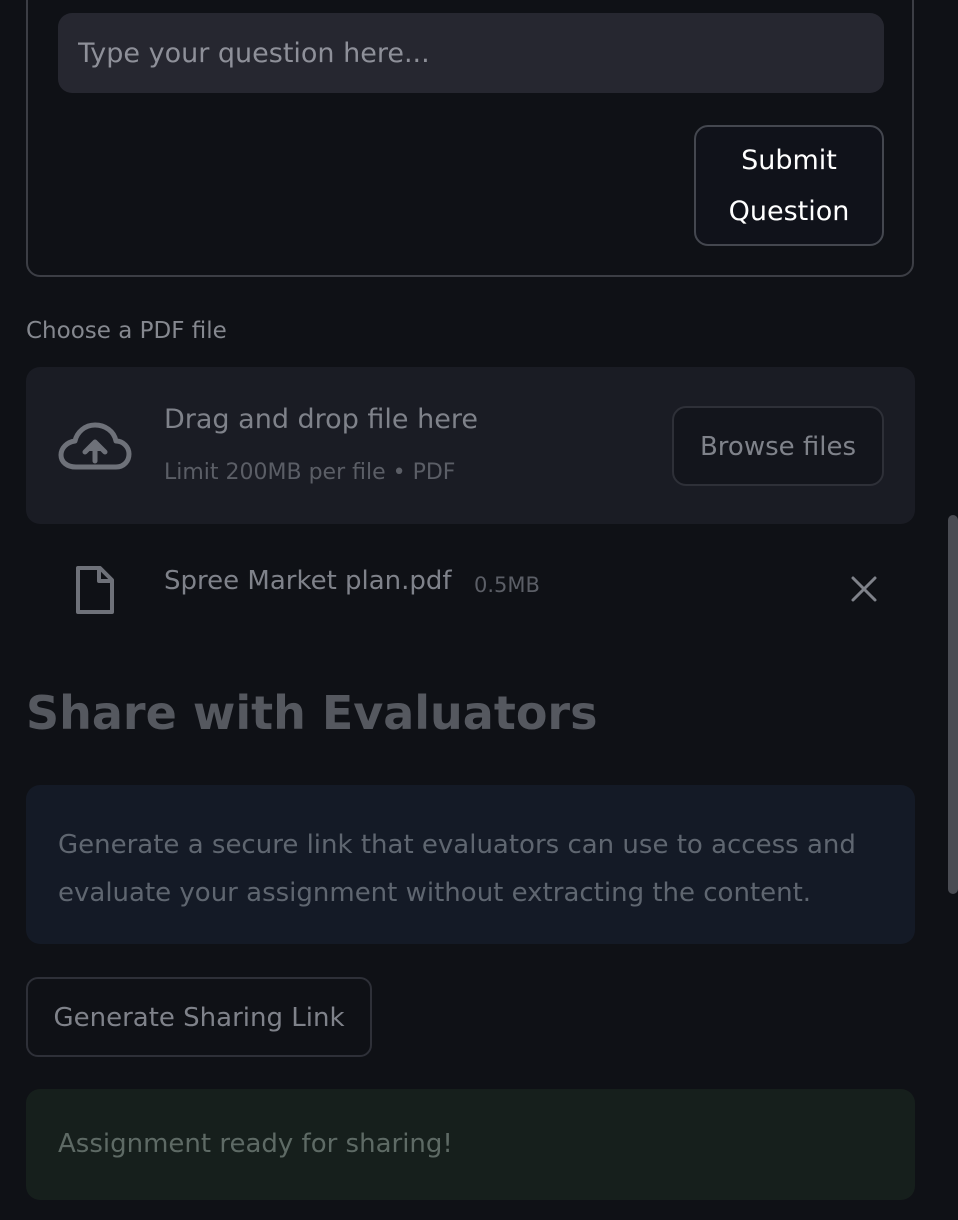 The height and width of the screenshot is (1220, 958). Describe the element at coordinates (308, 581) in the screenshot. I see `uploaded-file-name: Spree Market plan.pdf` at that location.